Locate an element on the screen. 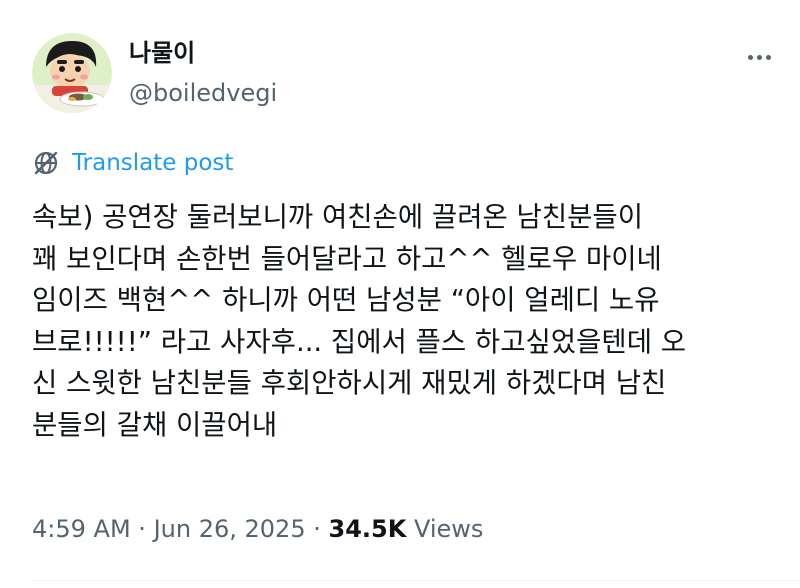 This screenshot has width=800, height=588. post-text-line: 꽤 보인다며 손한번 들어달라고 하고^^ 헬로우 마이네 is located at coordinates (347, 258).